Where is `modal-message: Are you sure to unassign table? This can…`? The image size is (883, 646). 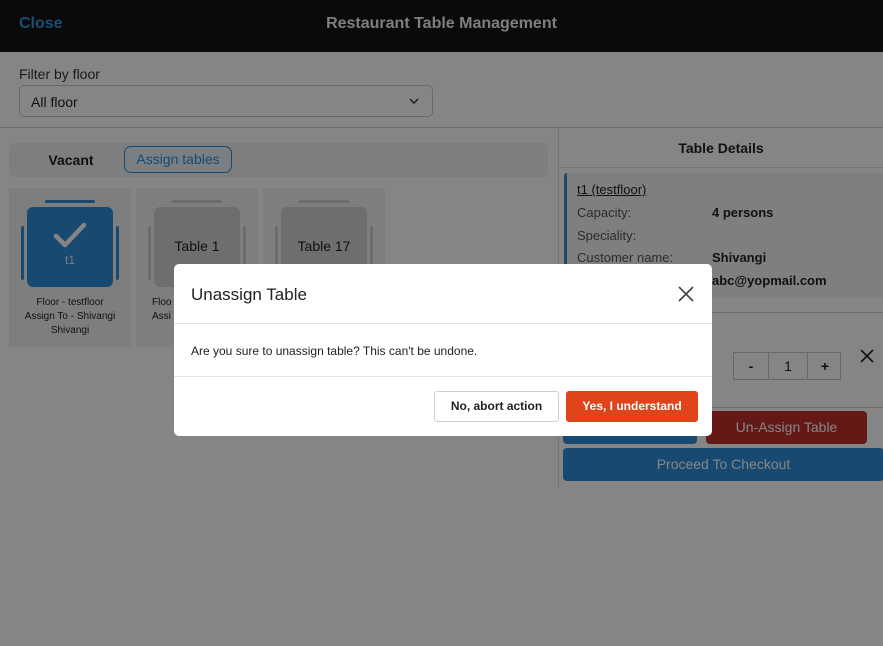
modal-message: Are you sure to unassign table? This can… is located at coordinates (334, 351).